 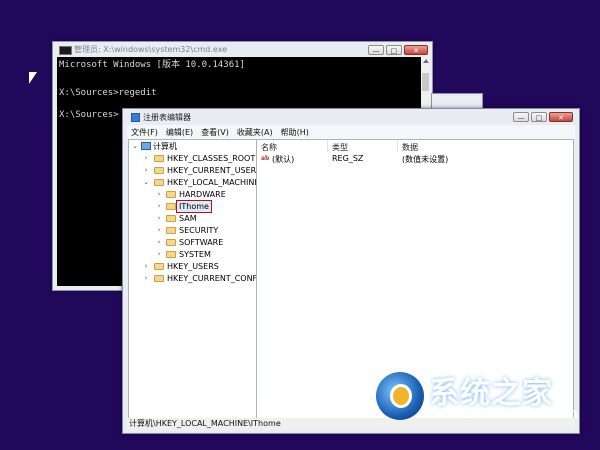 I want to click on watermark-logo-icon, so click(x=400, y=396).